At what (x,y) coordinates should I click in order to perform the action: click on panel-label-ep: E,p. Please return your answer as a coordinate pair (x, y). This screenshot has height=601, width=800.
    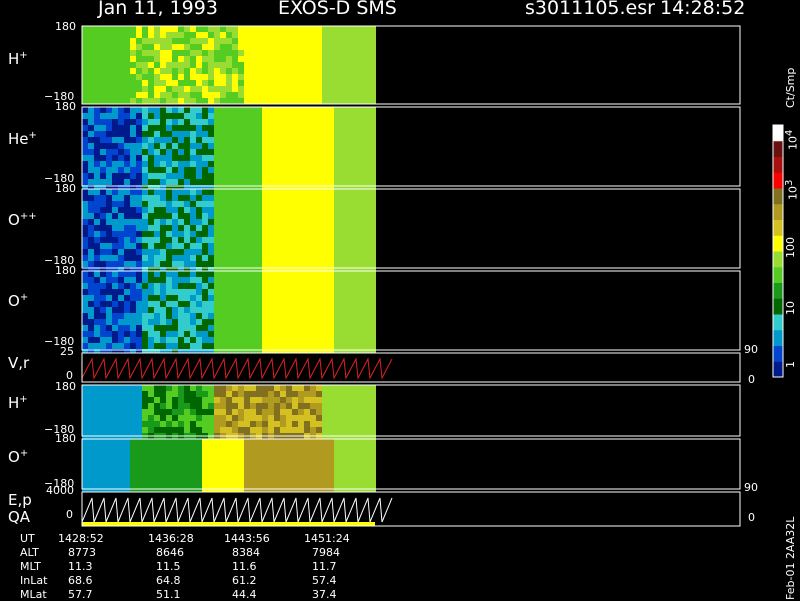
    Looking at the image, I should click on (20, 500).